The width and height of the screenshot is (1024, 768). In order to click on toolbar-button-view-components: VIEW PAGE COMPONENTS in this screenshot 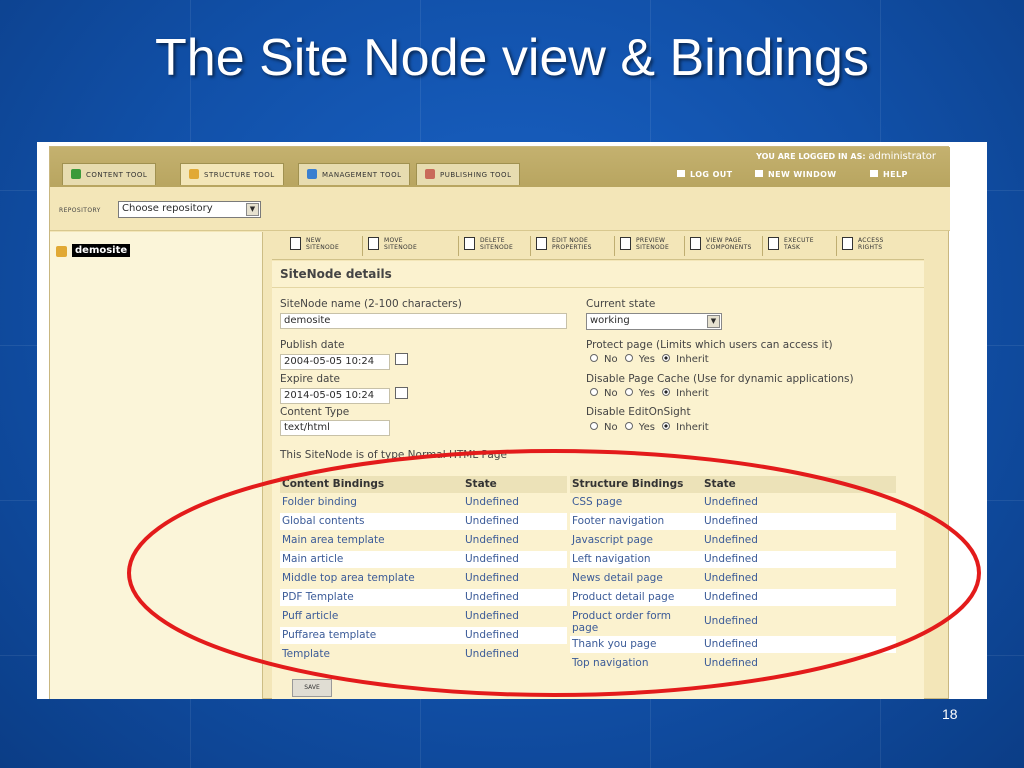, I will do `click(721, 244)`.